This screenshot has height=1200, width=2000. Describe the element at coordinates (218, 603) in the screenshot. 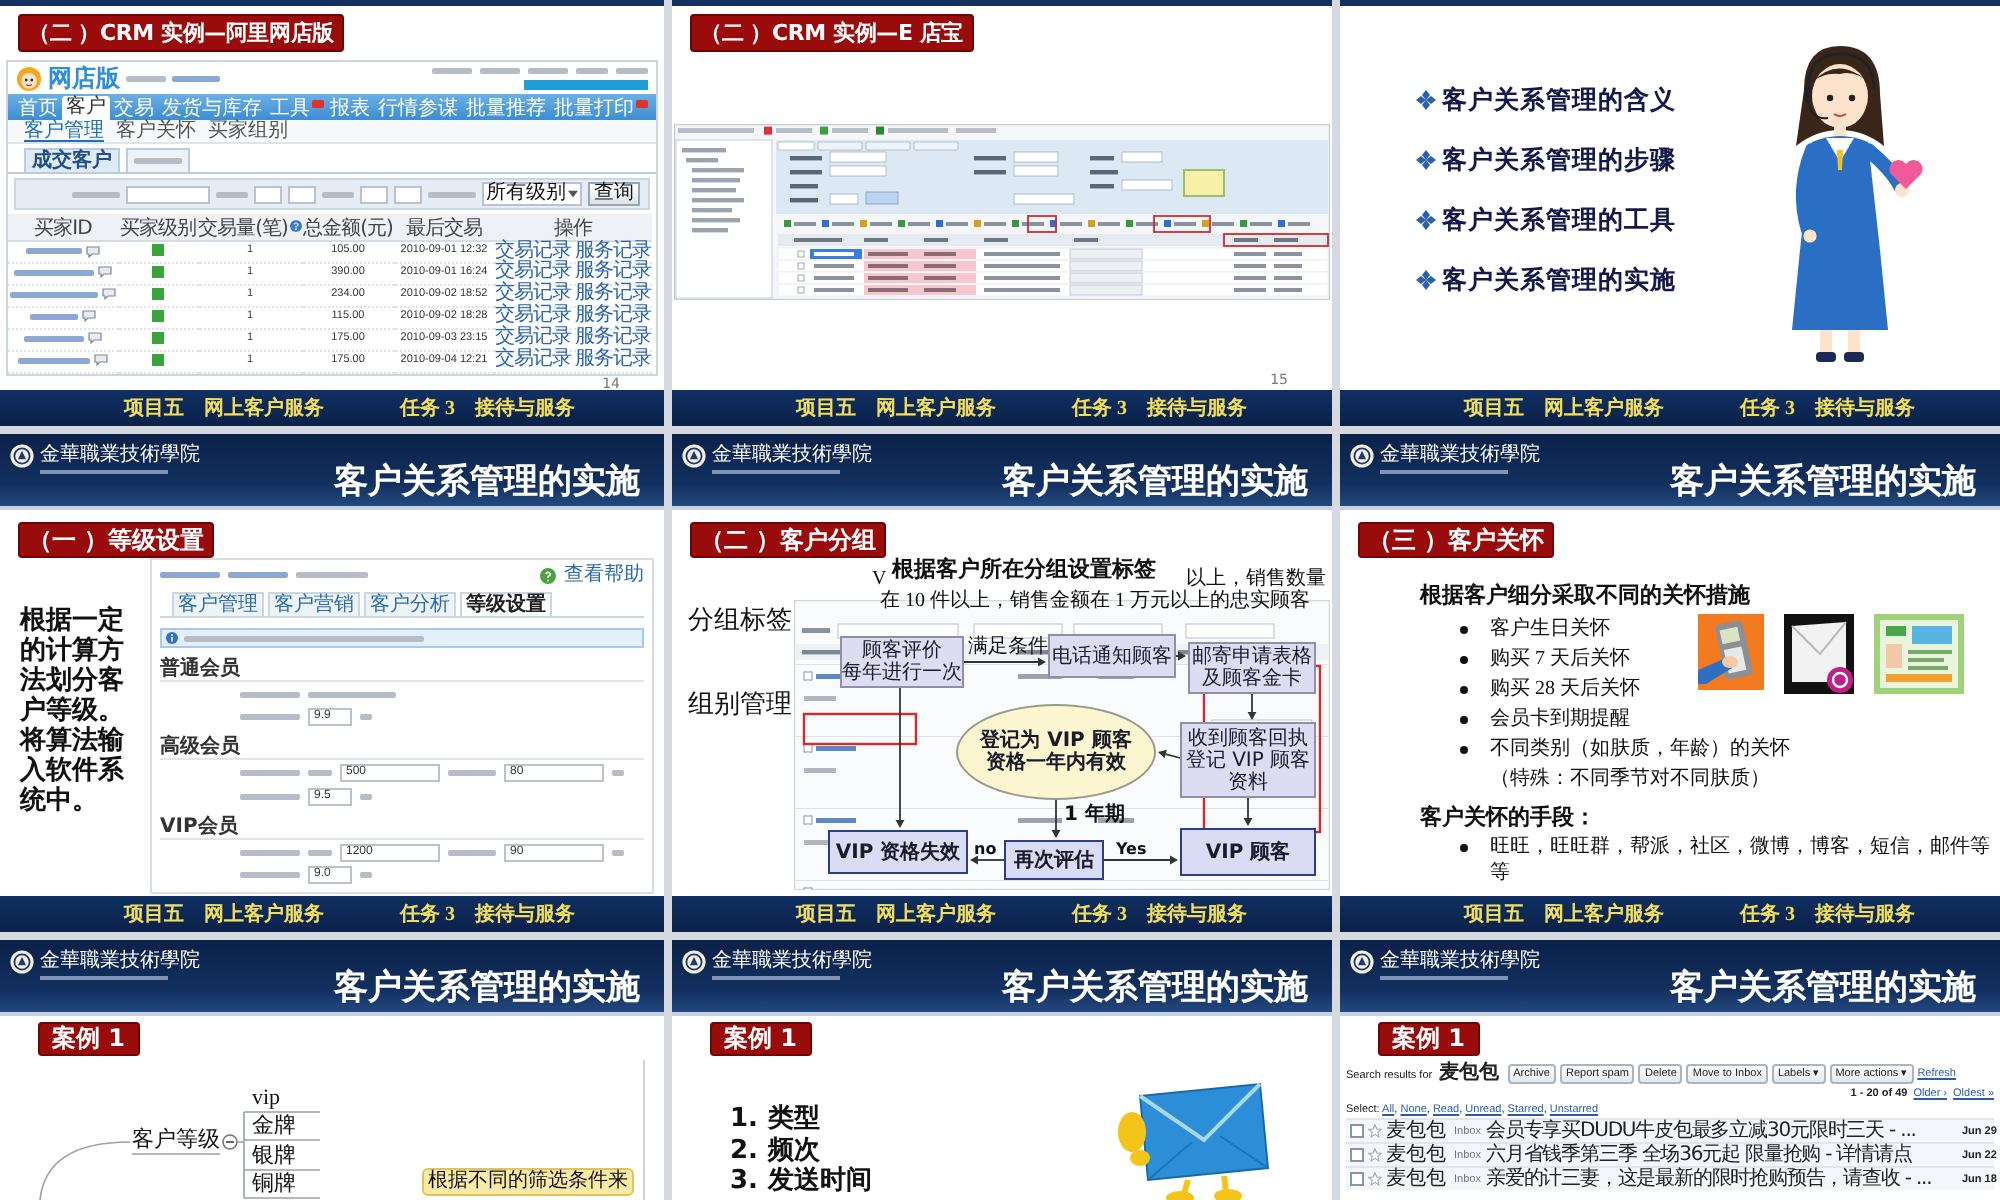

I see `settings-tab: 客户管理` at that location.